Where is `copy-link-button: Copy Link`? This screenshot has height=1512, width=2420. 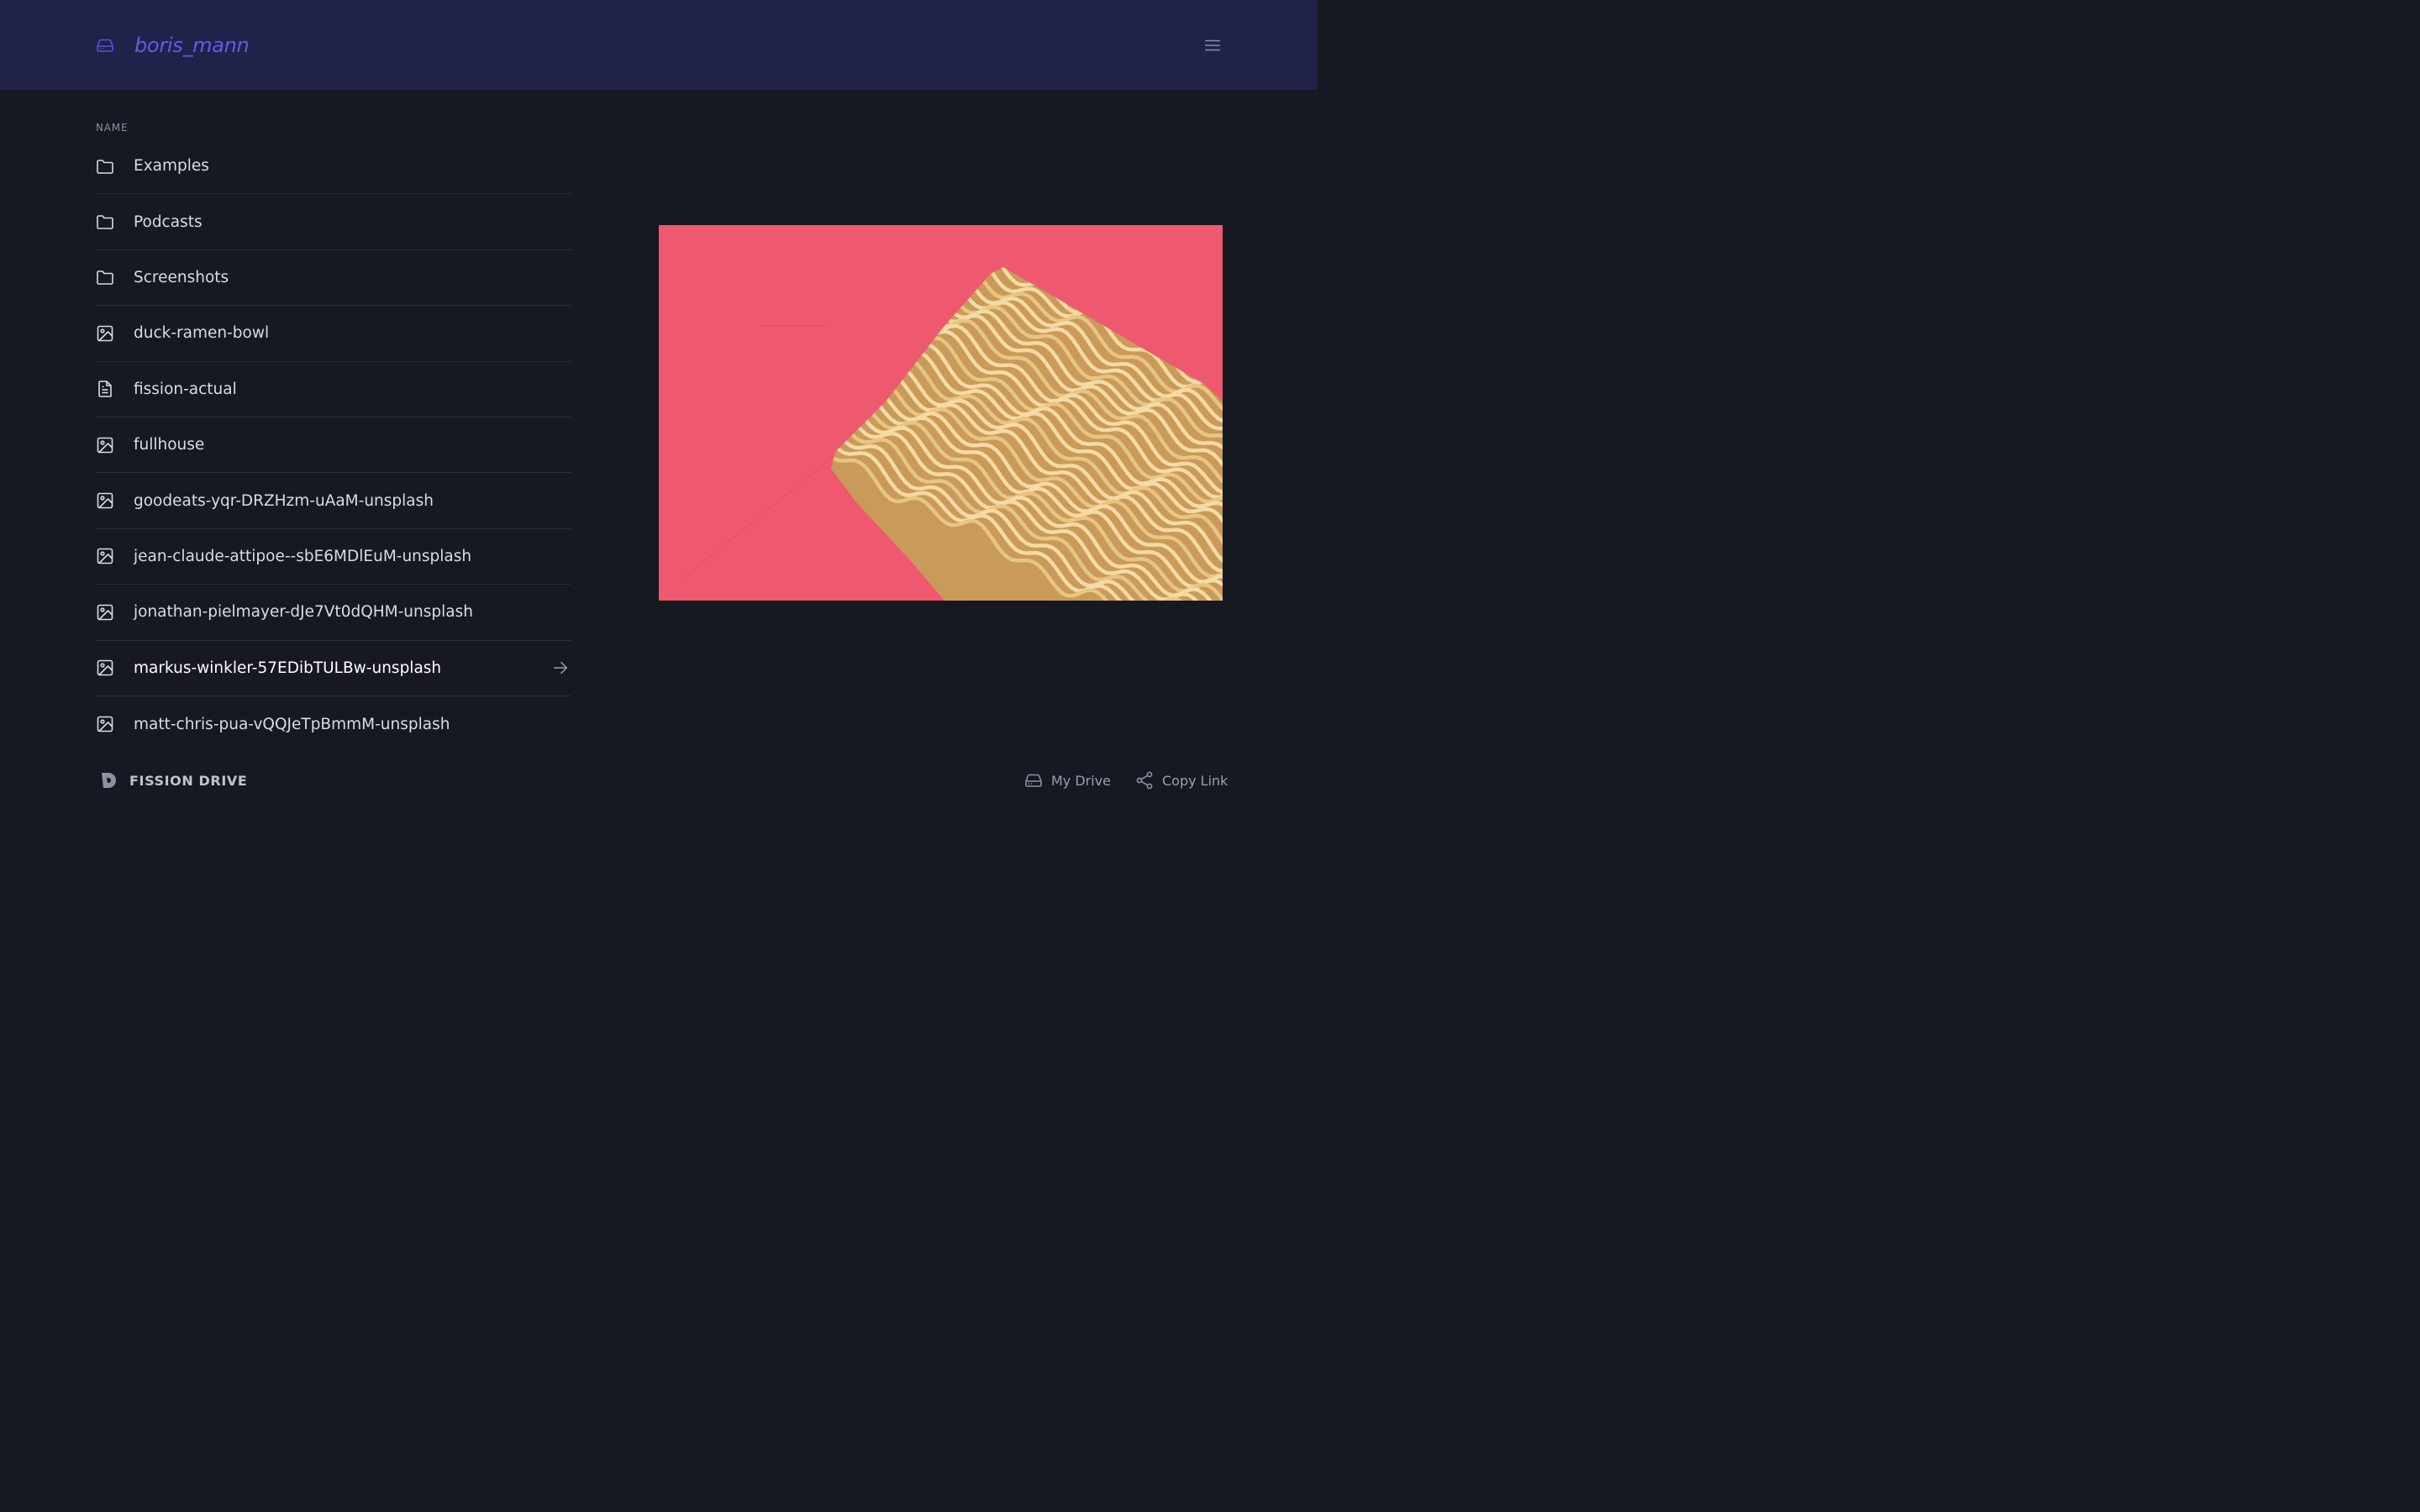
copy-link-button: Copy Link is located at coordinates (1181, 780).